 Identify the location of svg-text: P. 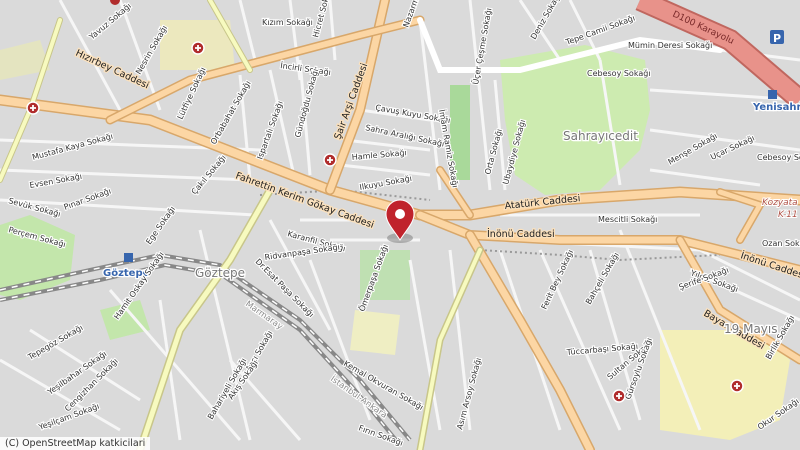
(777, 38).